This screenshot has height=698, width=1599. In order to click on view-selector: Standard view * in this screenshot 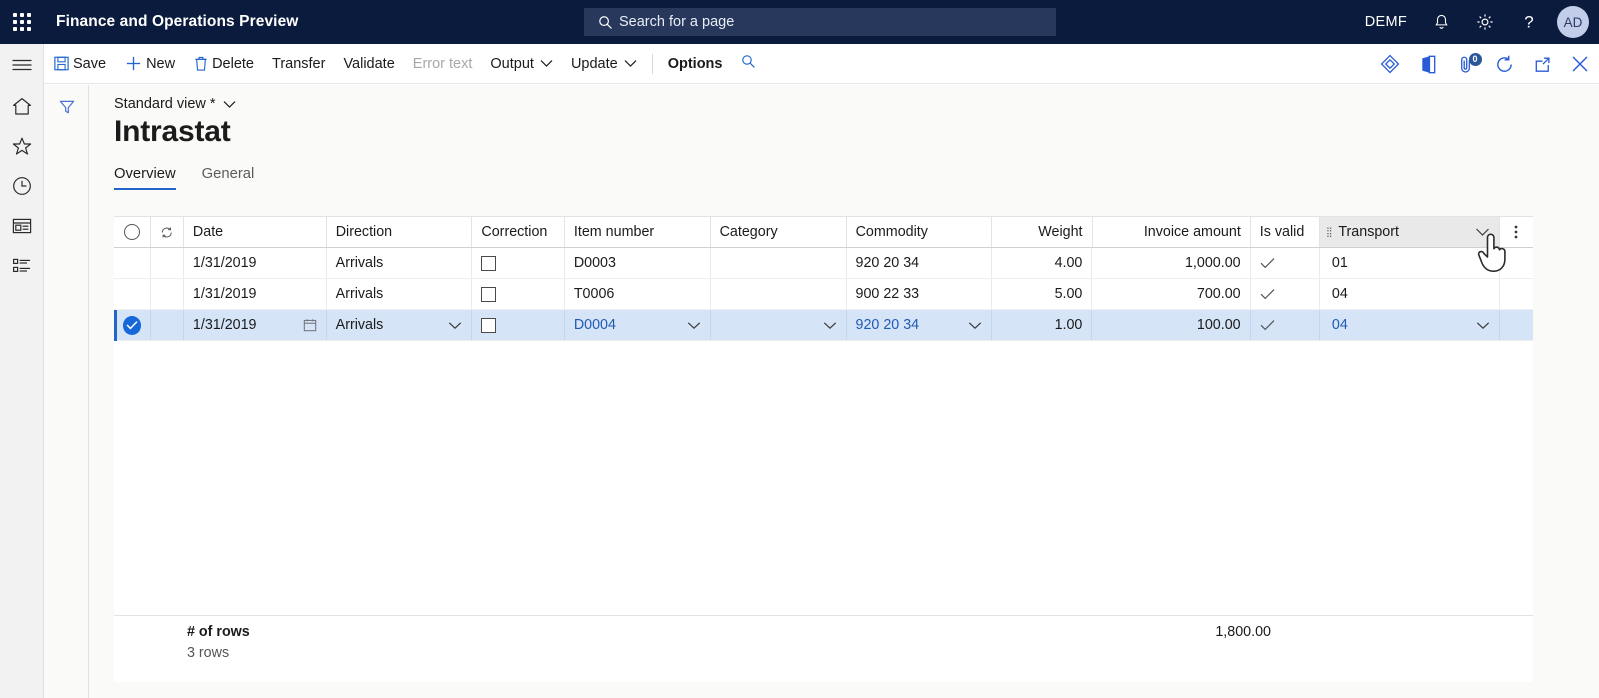, I will do `click(175, 104)`.